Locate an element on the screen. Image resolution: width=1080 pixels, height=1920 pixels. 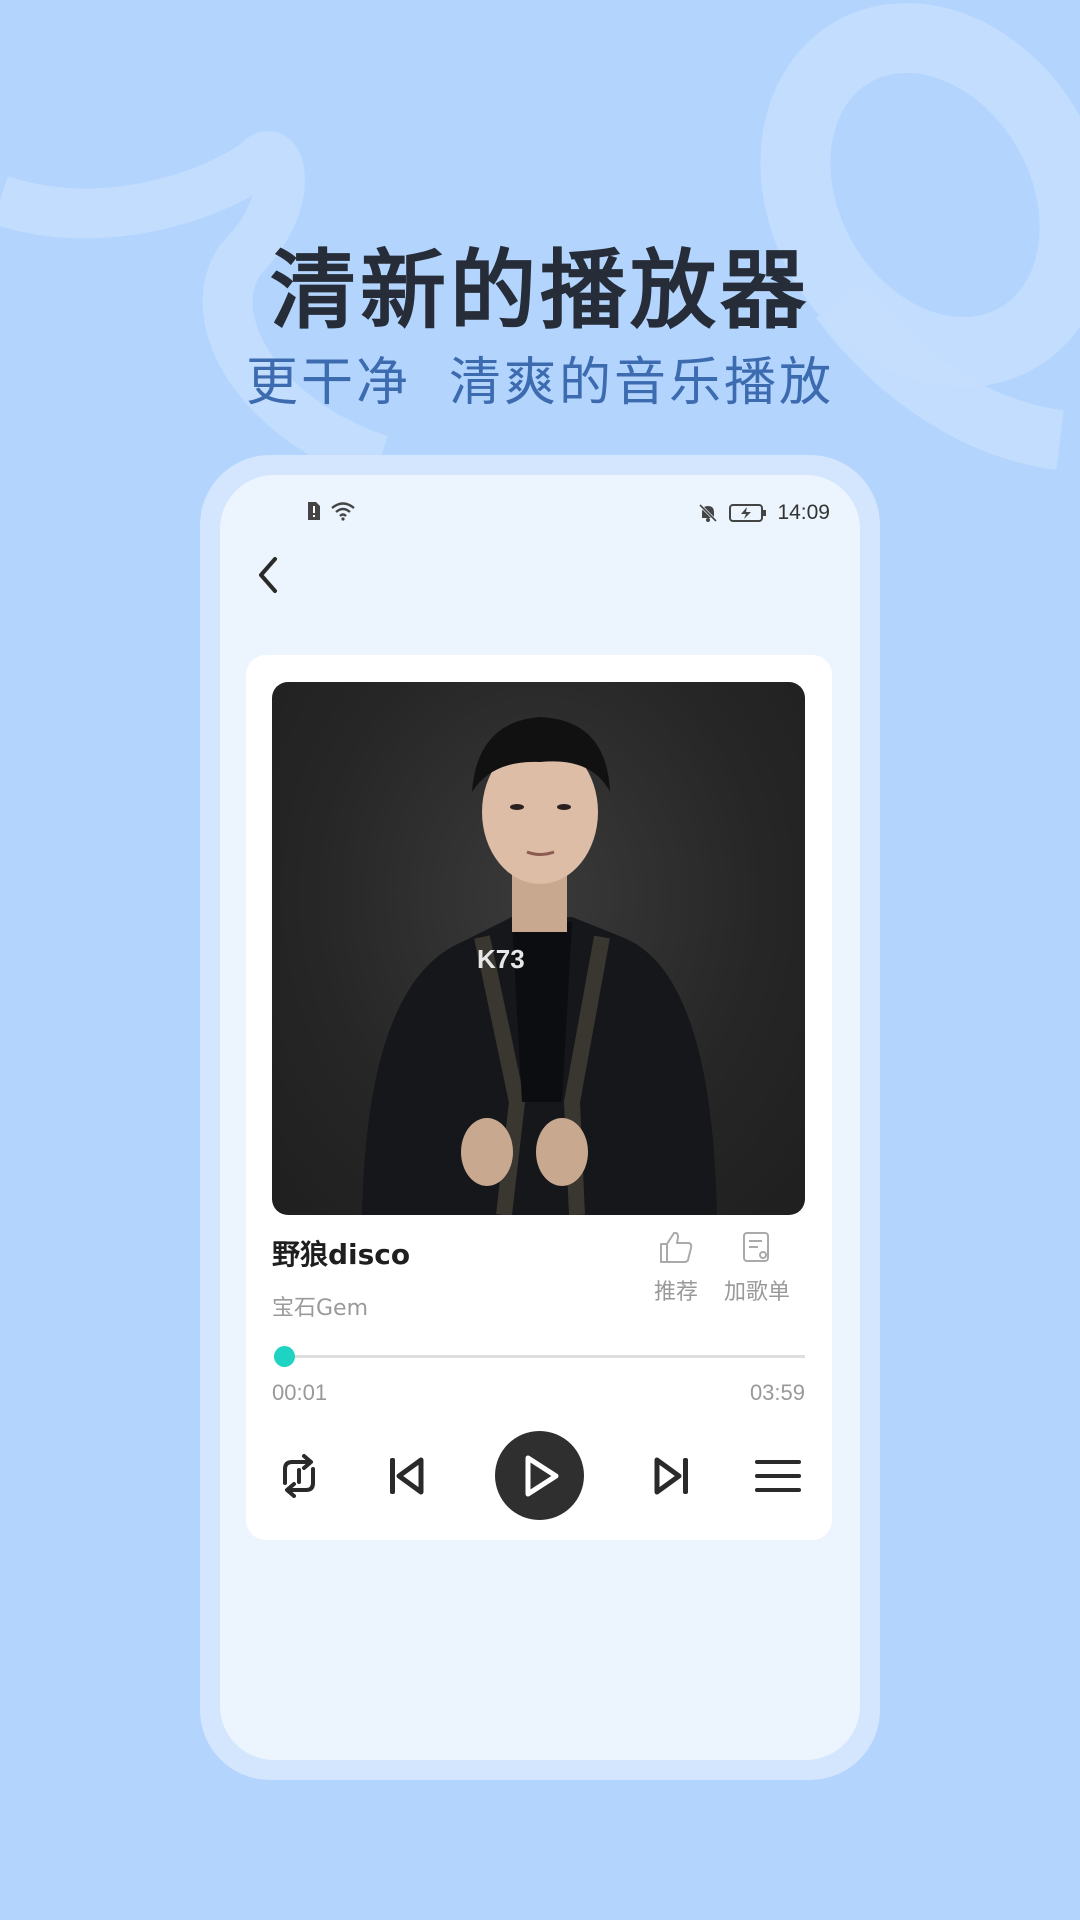
chevron-left-icon is located at coordinates (268, 575).